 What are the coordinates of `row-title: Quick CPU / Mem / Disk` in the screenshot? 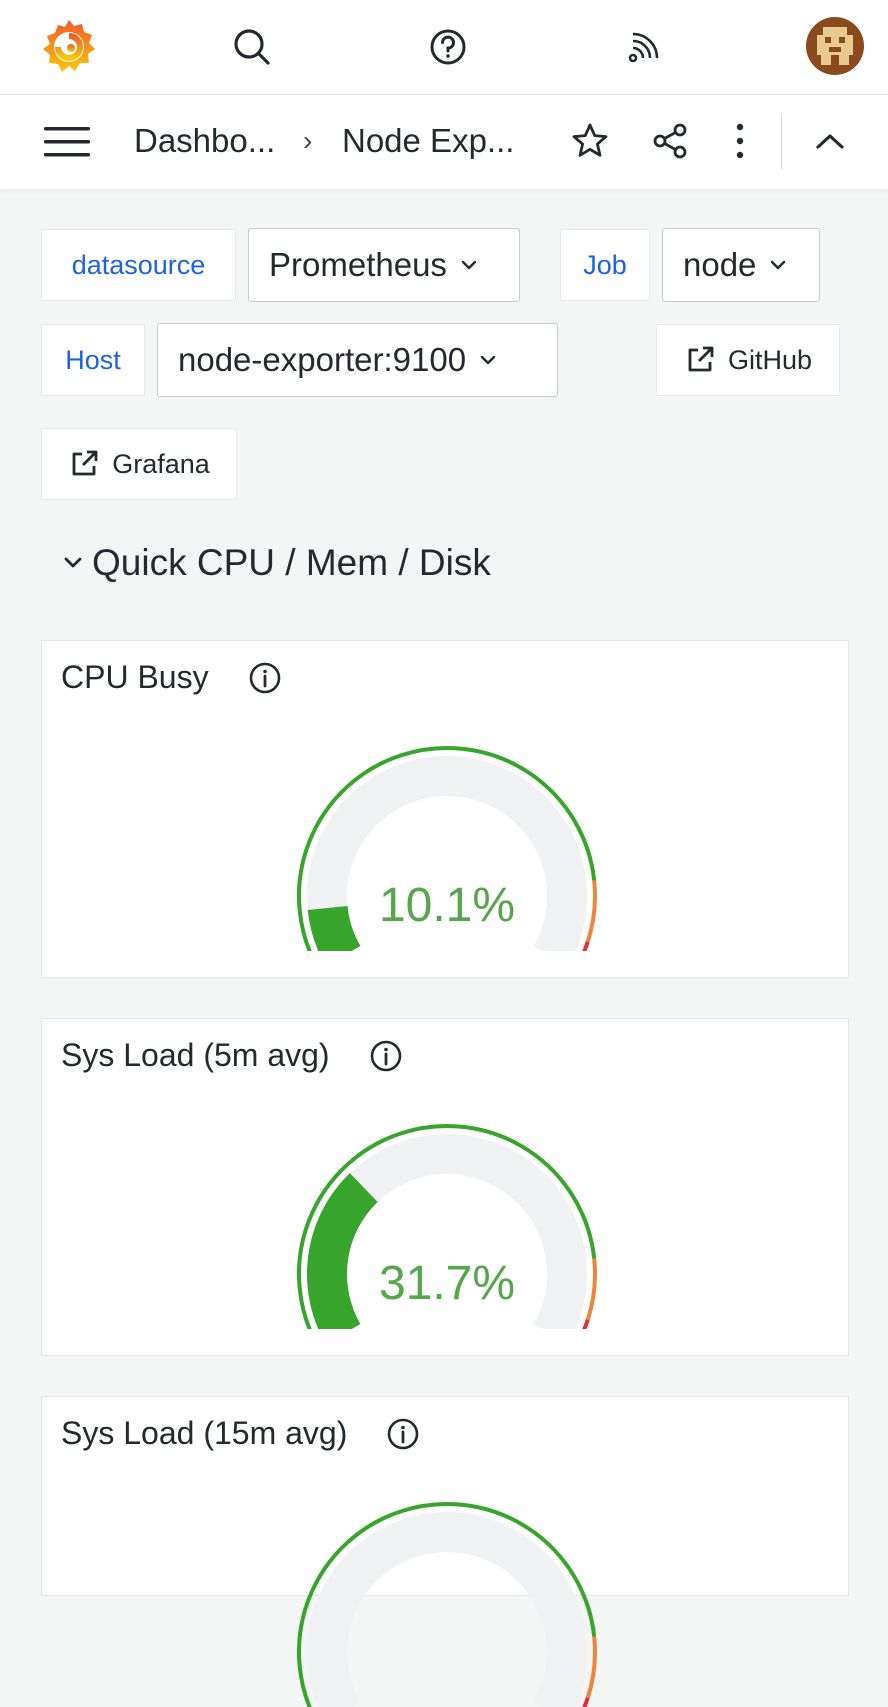 It's located at (291, 562).